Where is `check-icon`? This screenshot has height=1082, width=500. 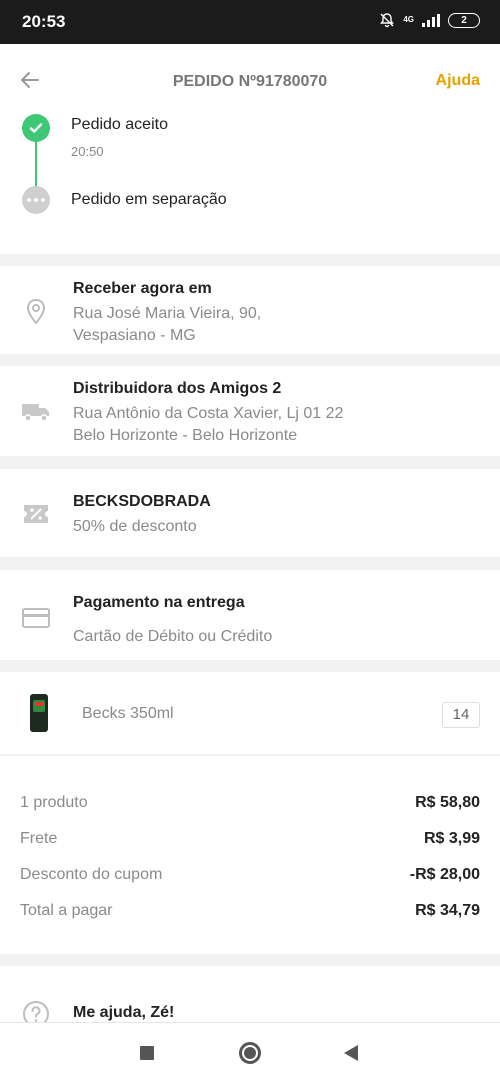 check-icon is located at coordinates (36, 128).